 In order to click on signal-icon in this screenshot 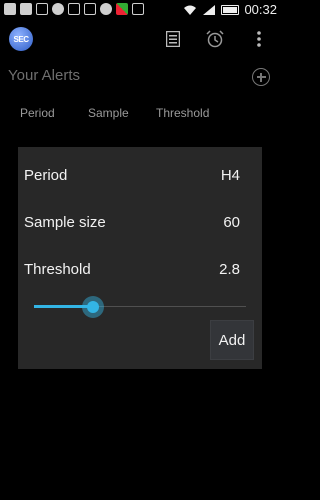, I will do `click(209, 9)`.